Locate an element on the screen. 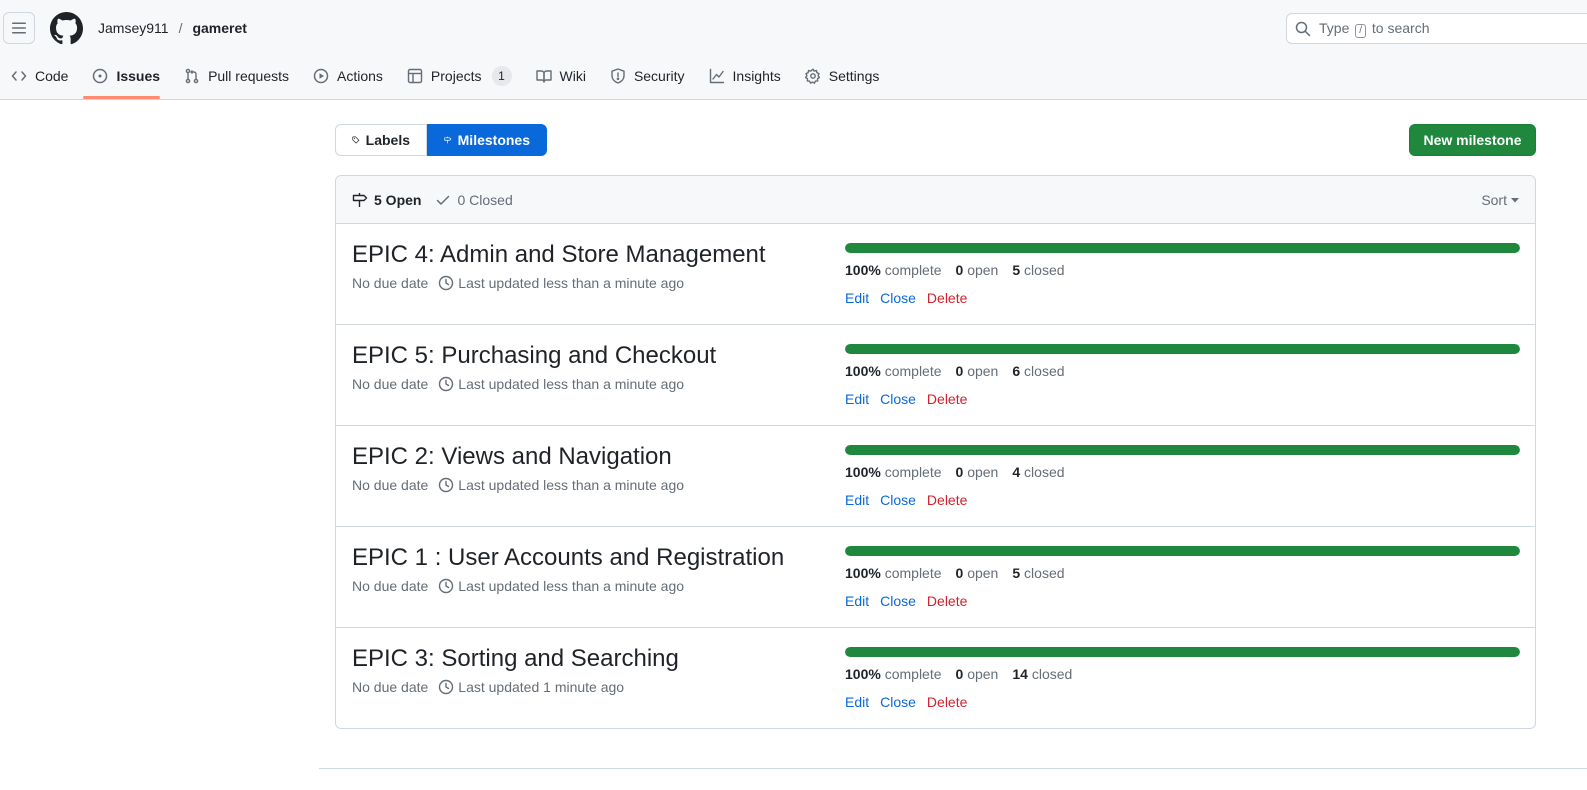 The height and width of the screenshot is (790, 1587). open-milestones-filter: 5 Open is located at coordinates (386, 200).